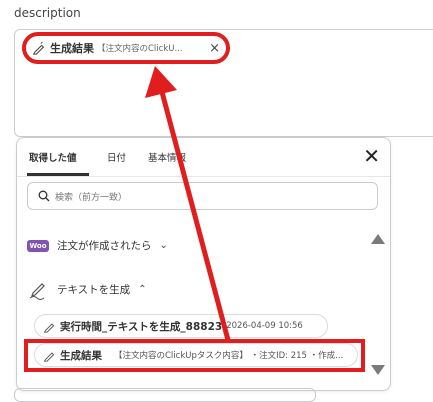  I want to click on search-placeholder: 検索（前方一致）, so click(91, 197).